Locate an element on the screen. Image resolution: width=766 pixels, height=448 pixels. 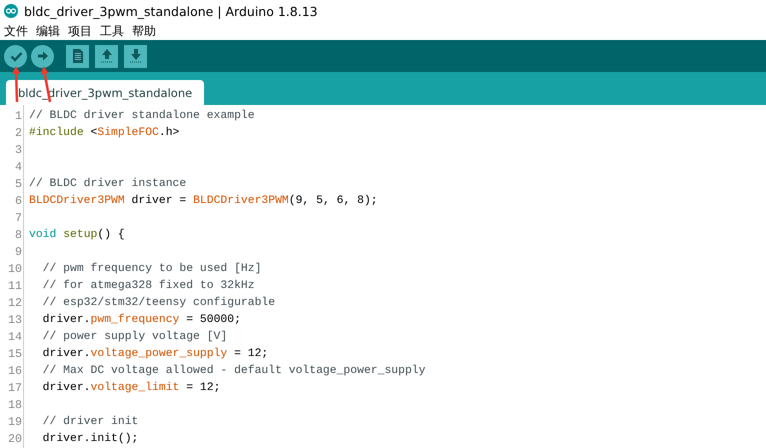
line-number: 4 is located at coordinates (18, 167).